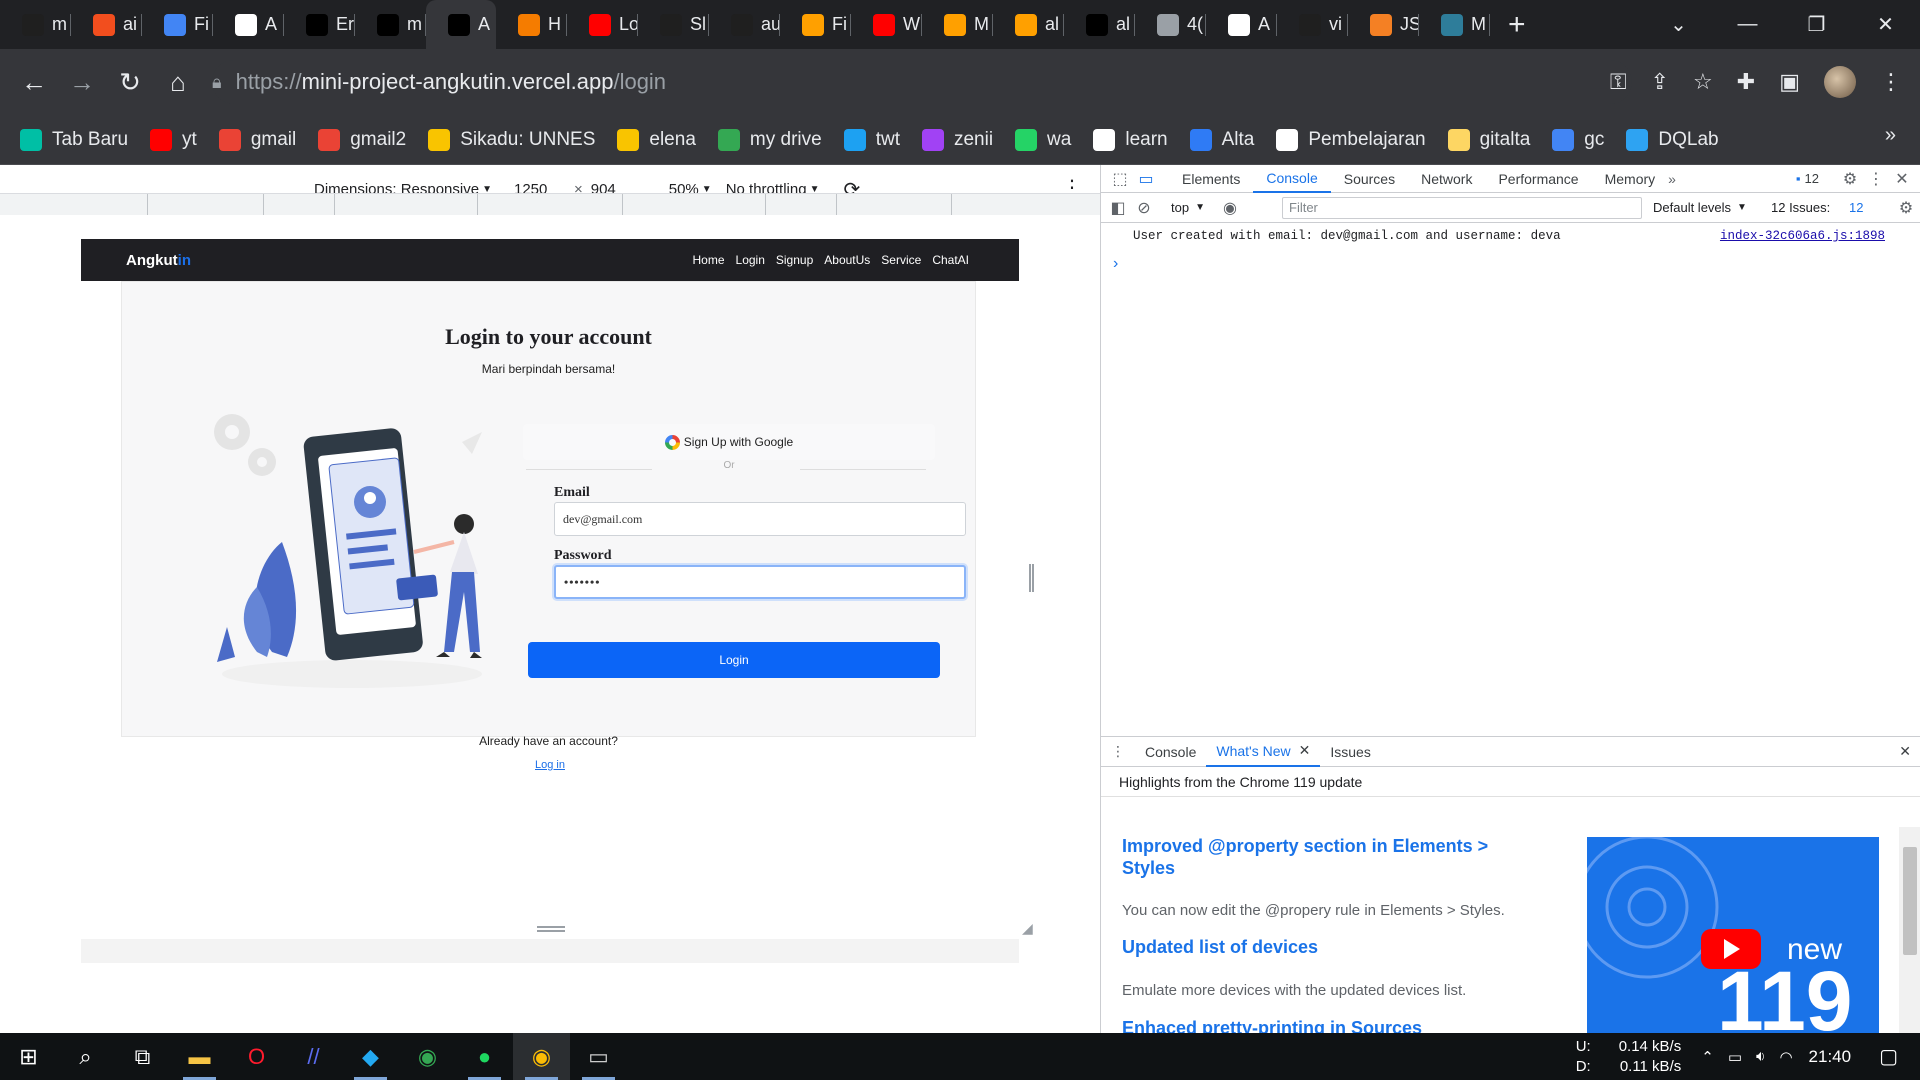 The image size is (1920, 1080). I want to click on drawer-tab-console: Console, so click(1170, 752).